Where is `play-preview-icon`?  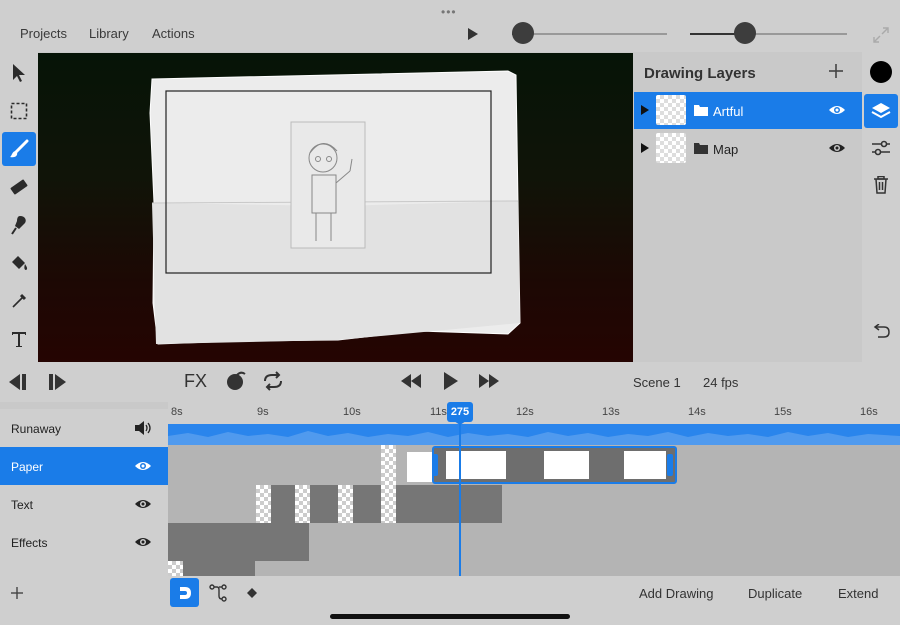 play-preview-icon is located at coordinates (473, 34).